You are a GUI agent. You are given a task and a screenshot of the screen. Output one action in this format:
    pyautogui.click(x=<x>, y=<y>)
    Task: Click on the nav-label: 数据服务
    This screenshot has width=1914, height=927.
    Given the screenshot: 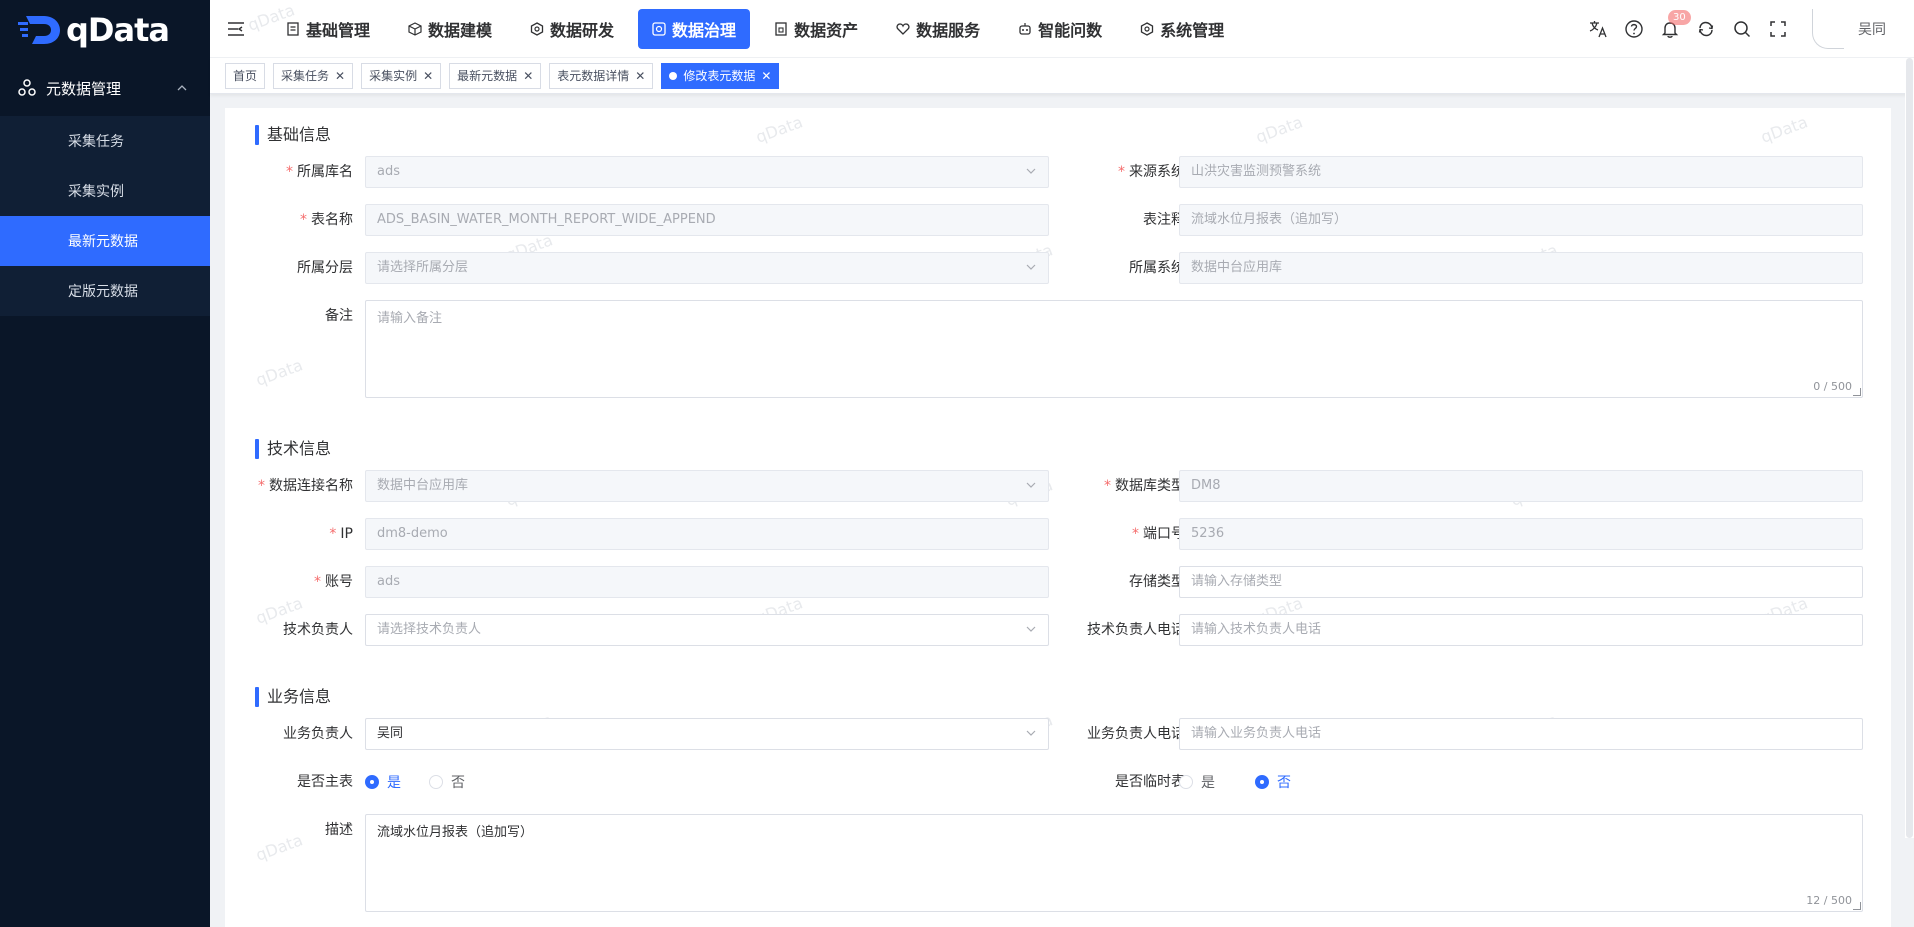 What is the action you would take?
    pyautogui.click(x=948, y=30)
    